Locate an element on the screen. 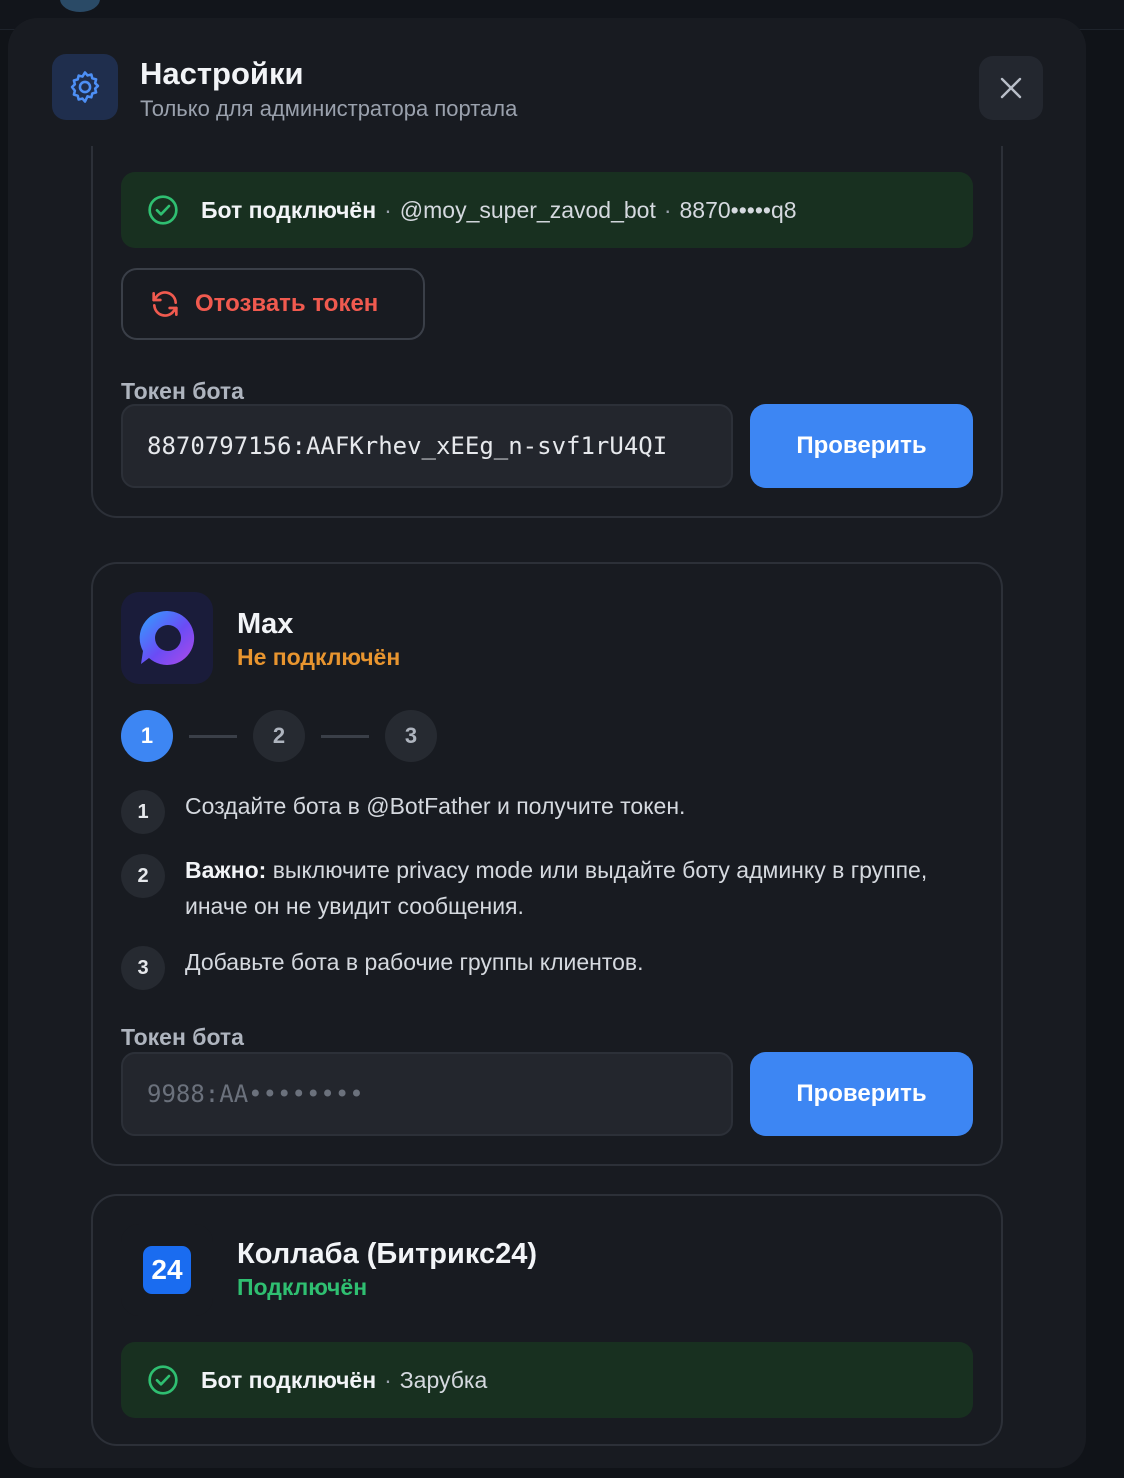  max-name: Max is located at coordinates (265, 624).